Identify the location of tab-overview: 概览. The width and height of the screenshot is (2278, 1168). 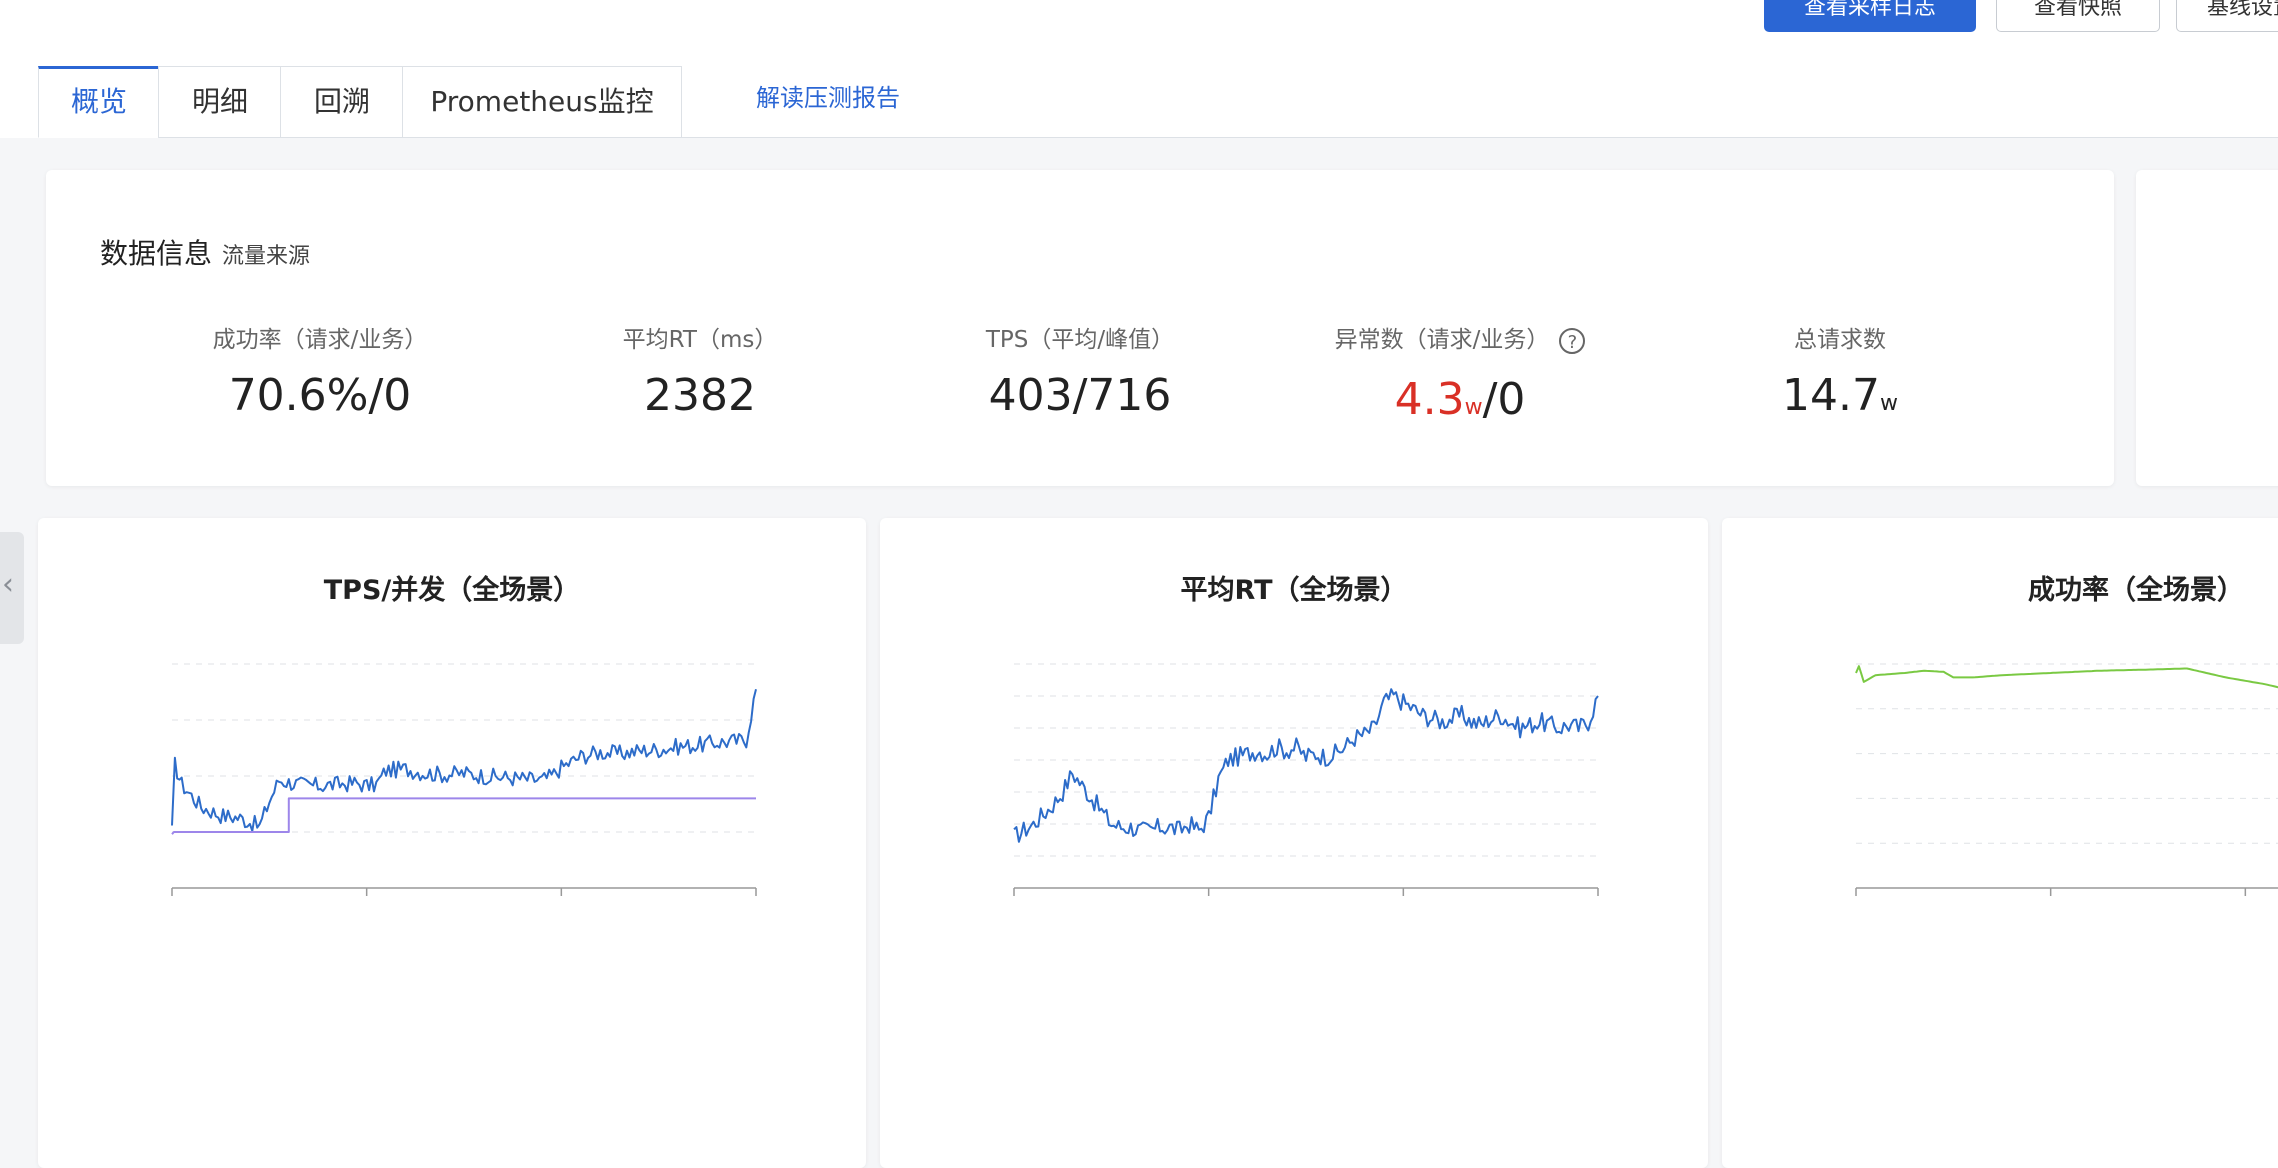
(99, 102).